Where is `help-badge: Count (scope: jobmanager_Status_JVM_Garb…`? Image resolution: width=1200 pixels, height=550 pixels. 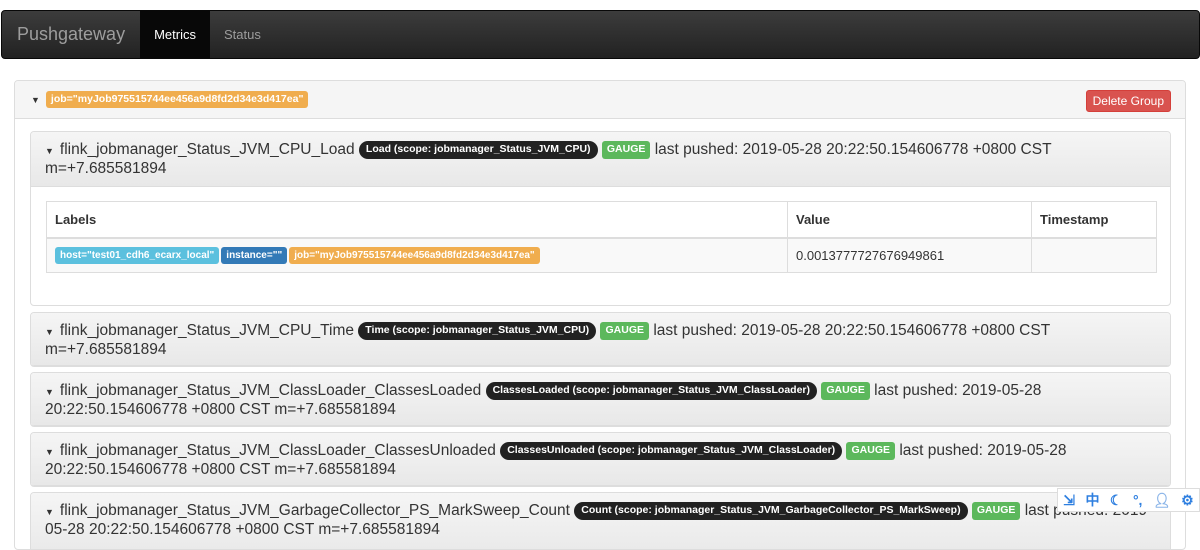
help-badge: Count (scope: jobmanager_Status_JVM_Garb… is located at coordinates (771, 511).